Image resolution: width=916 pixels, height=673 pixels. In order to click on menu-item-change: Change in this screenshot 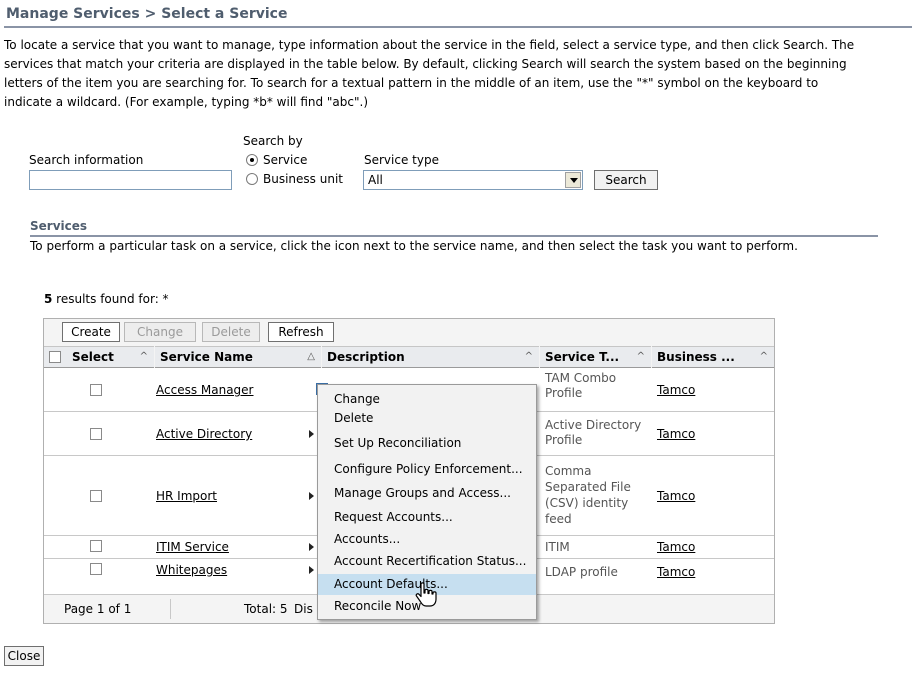, I will do `click(427, 399)`.